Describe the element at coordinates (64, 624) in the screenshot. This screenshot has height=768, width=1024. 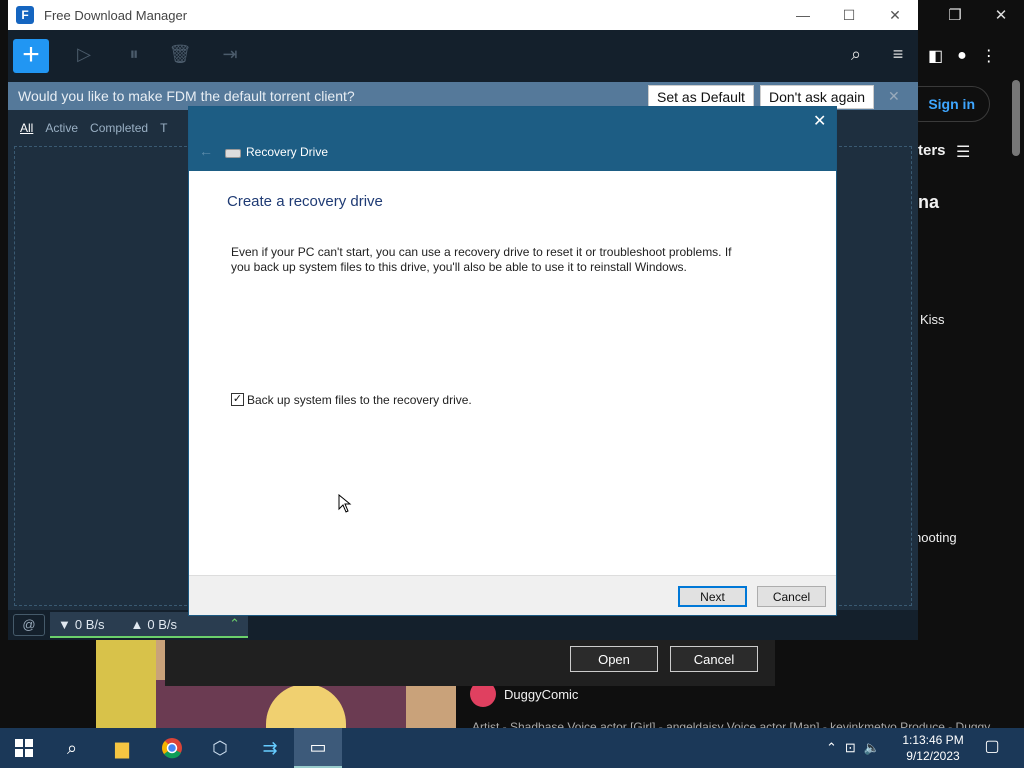
I see `download-speed-icon: ▼` at that location.